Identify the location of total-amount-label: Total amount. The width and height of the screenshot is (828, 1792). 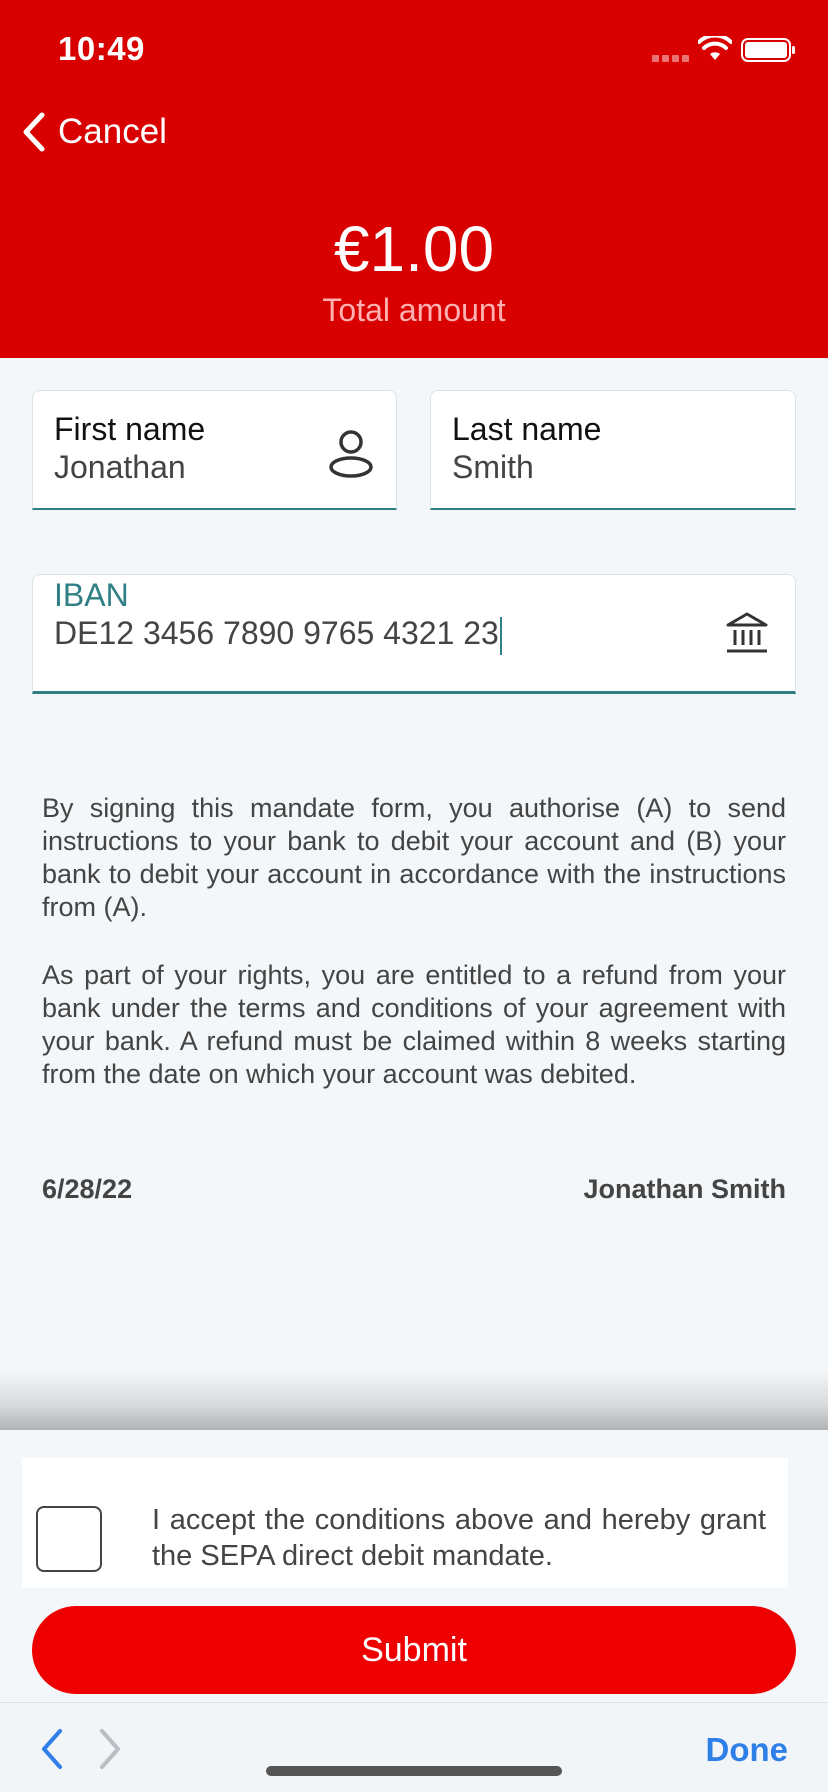
(414, 310).